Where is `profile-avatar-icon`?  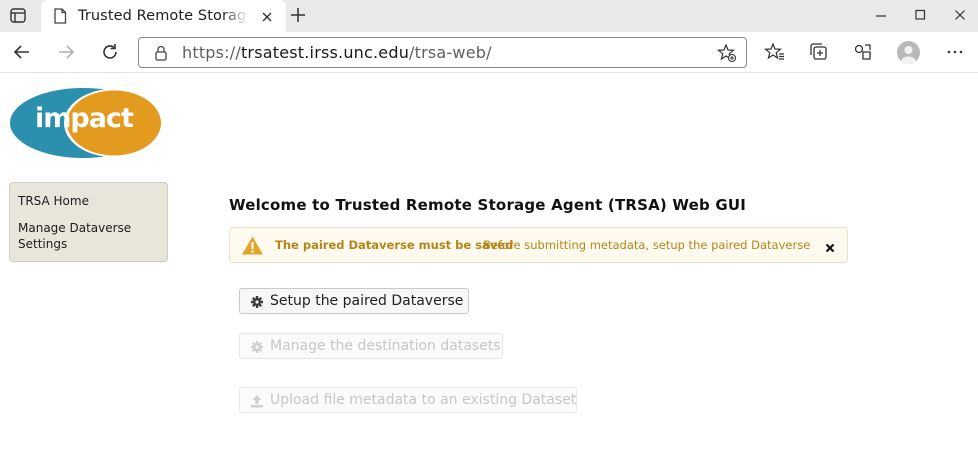 profile-avatar-icon is located at coordinates (908, 52).